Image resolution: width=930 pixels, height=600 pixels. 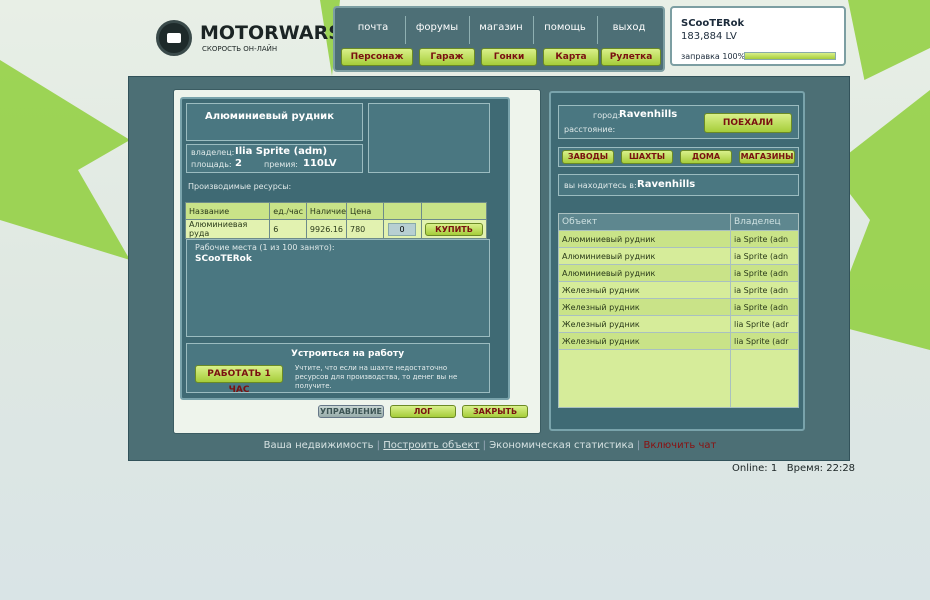 I want to click on nav-link-mail: почта, so click(x=373, y=27).